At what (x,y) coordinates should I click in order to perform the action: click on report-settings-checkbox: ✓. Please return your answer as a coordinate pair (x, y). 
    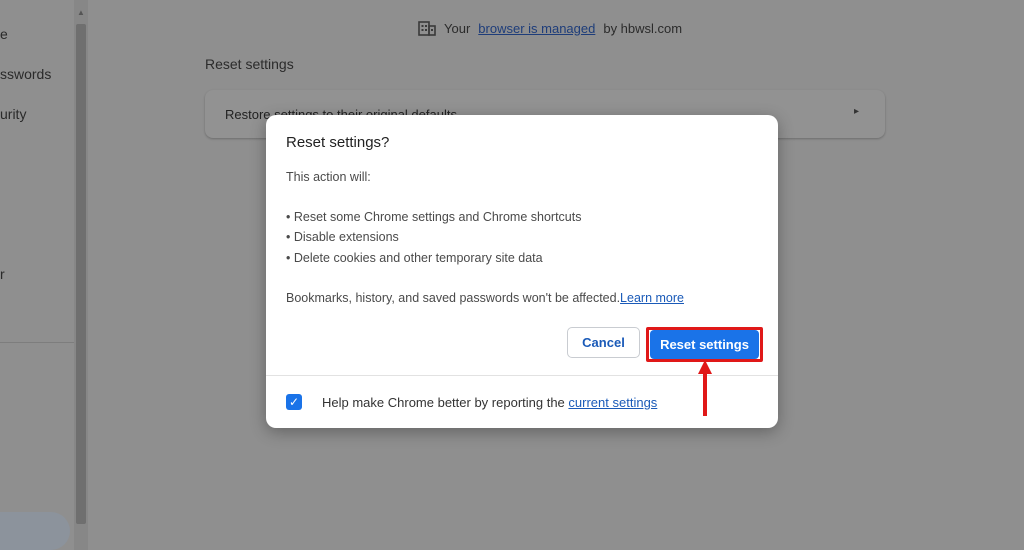
    Looking at the image, I should click on (294, 402).